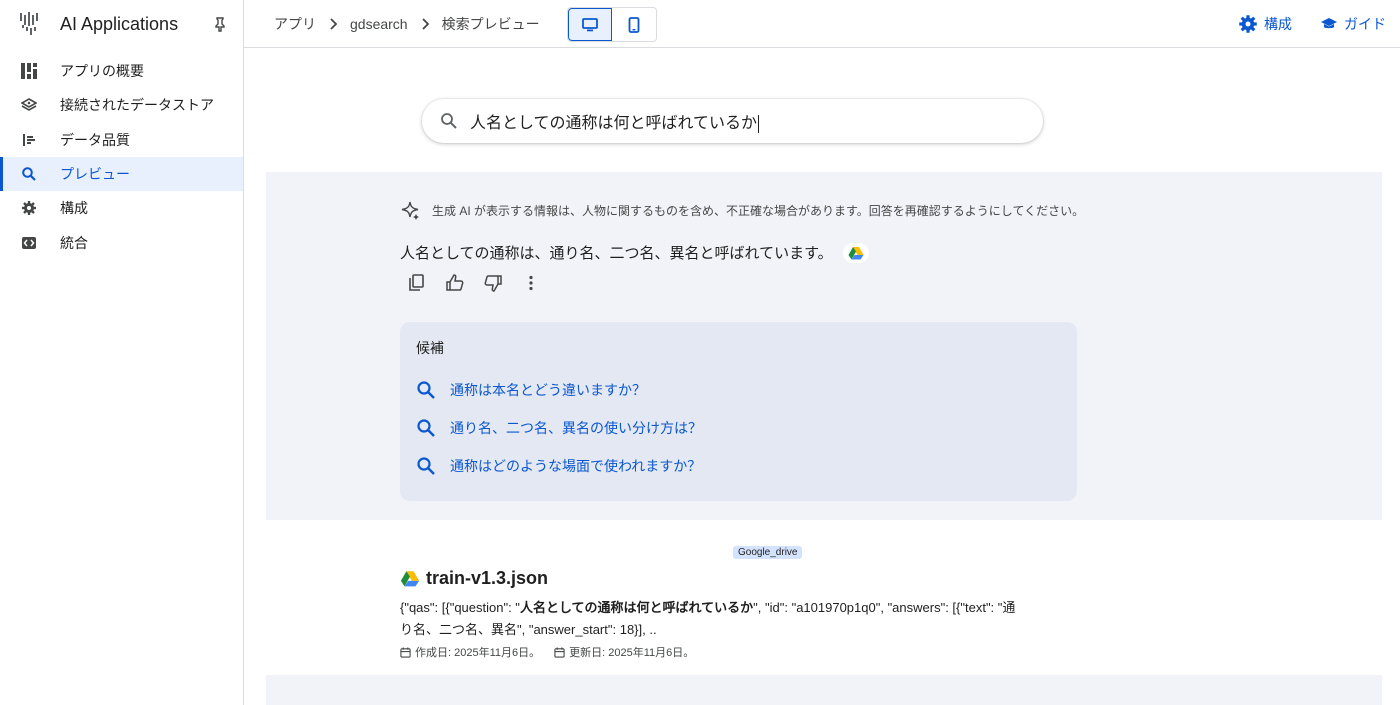 The image size is (1400, 705). I want to click on app-title: AI Applications, so click(119, 23).